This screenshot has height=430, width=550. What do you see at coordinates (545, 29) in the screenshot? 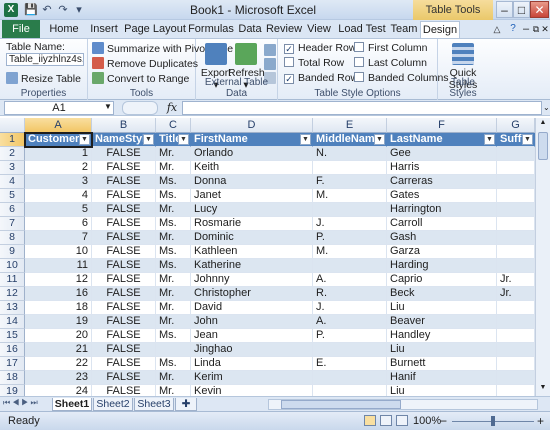
I see `doc-close-icon: ✕` at bounding box center [545, 29].